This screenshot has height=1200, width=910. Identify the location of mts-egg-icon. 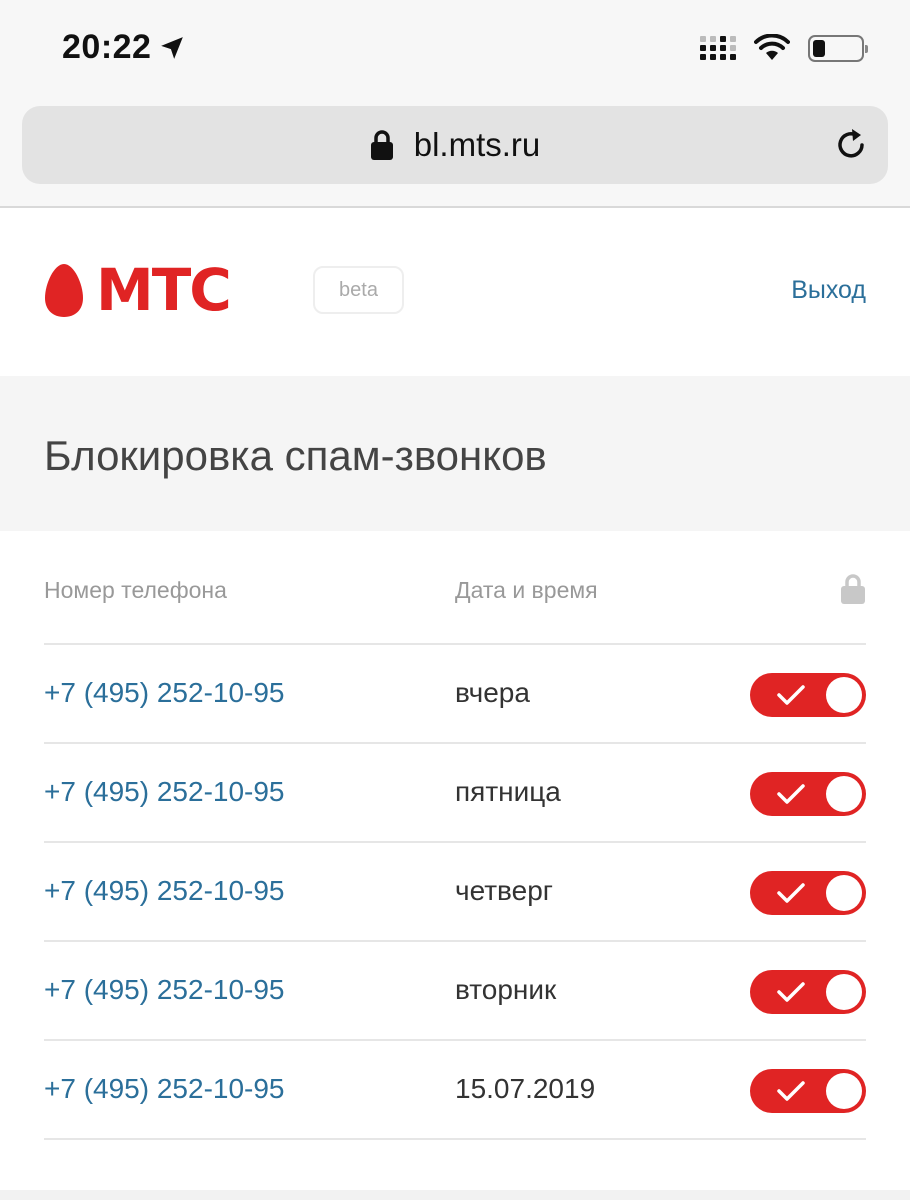
(64, 290).